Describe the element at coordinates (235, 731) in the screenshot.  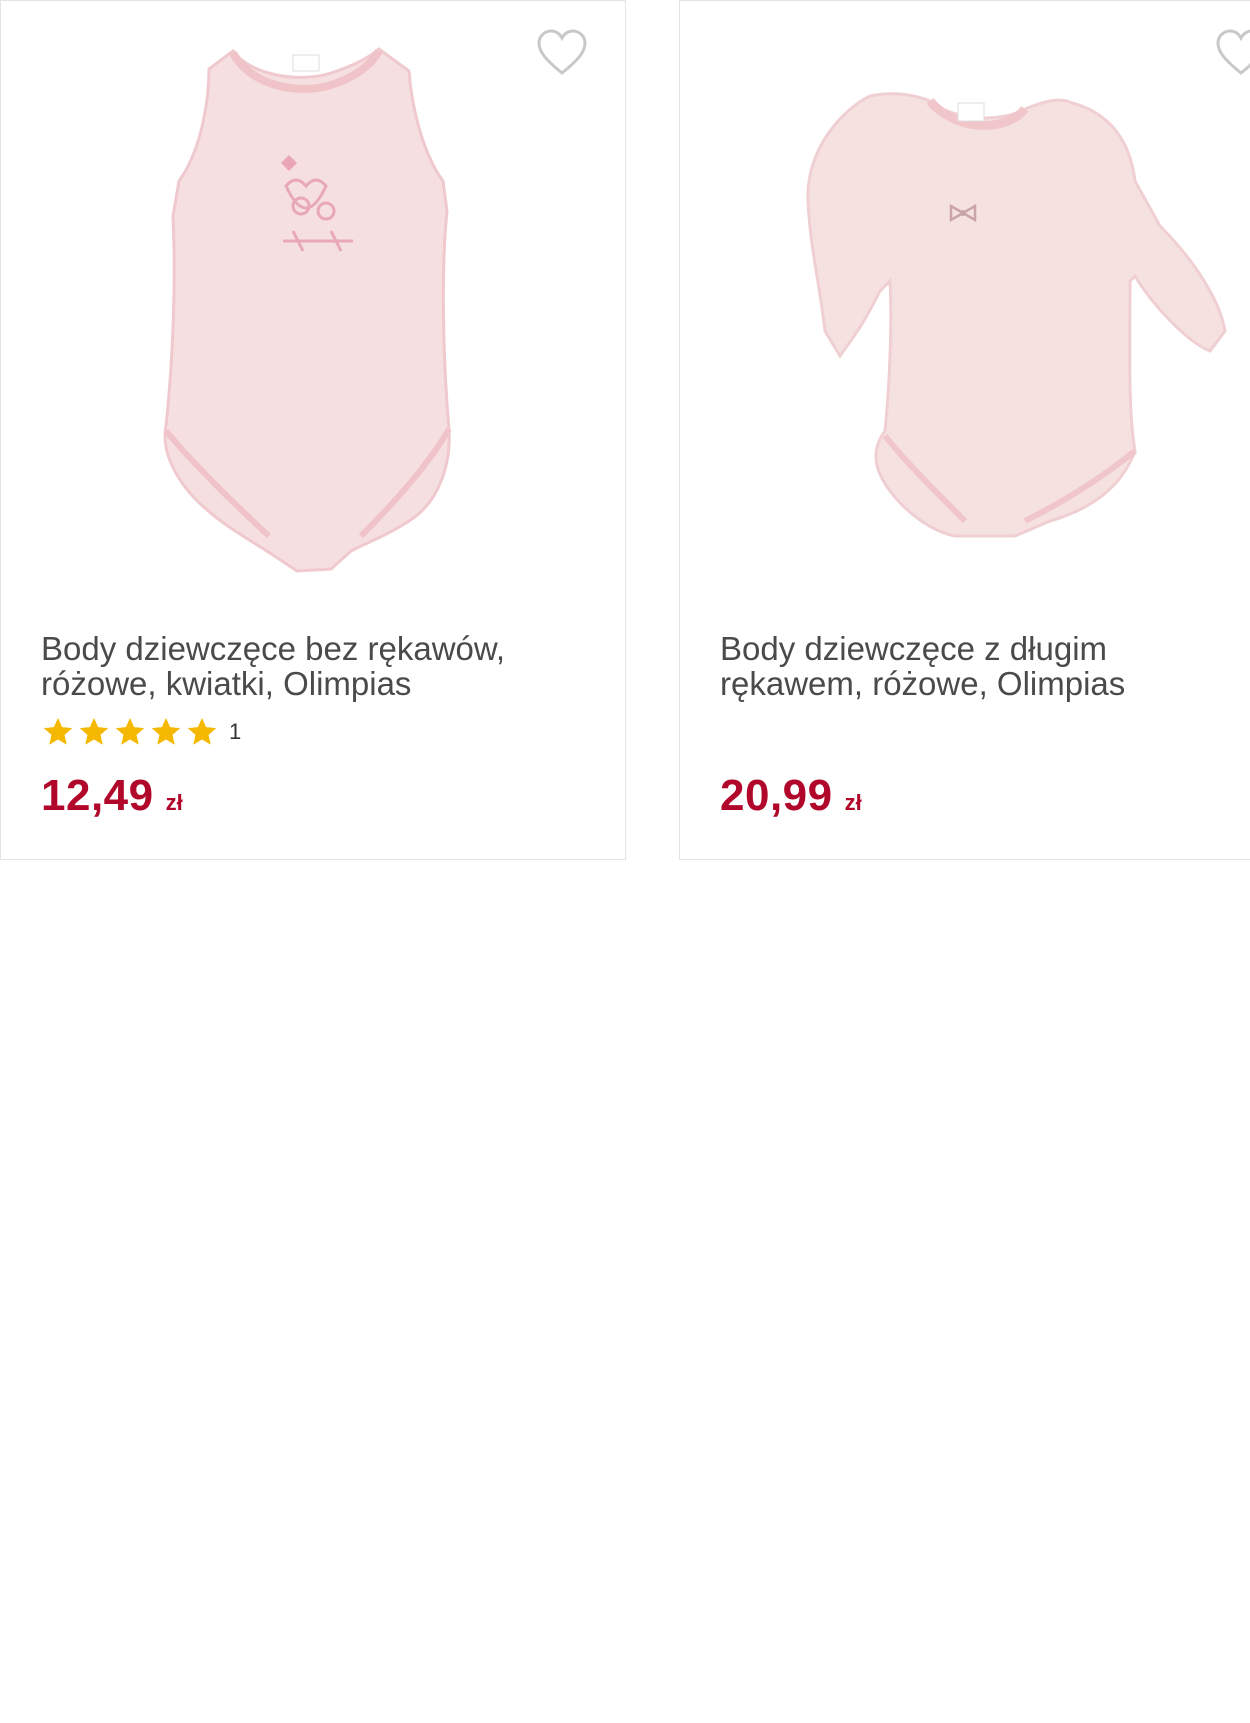
I see `rating-count: 1` at that location.